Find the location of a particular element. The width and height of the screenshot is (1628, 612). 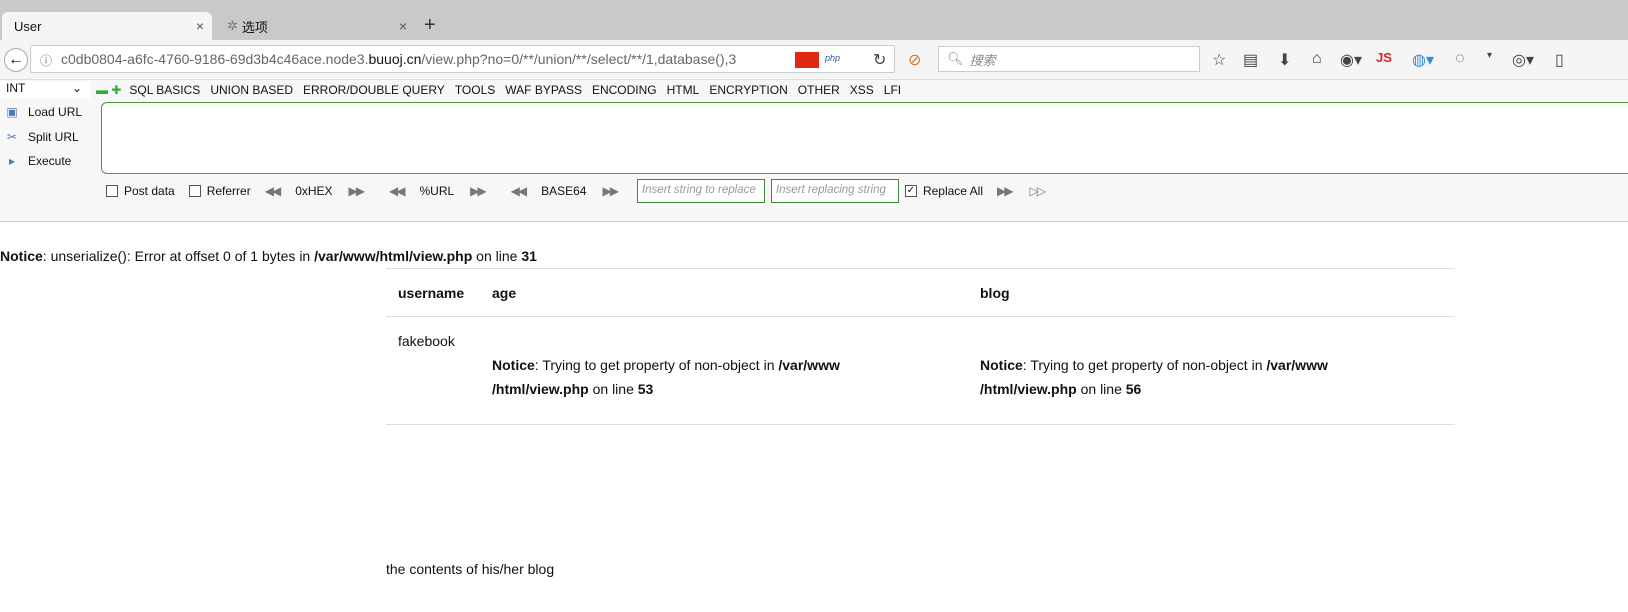

tab-options: ✲ 选项 × is located at coordinates (315, 26).